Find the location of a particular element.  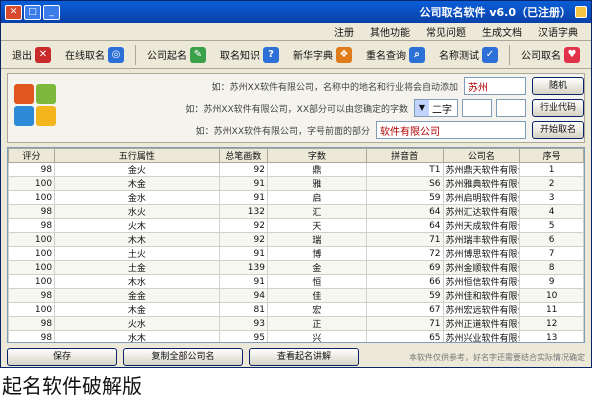

cell-pinyin: 65 is located at coordinates (404, 336).